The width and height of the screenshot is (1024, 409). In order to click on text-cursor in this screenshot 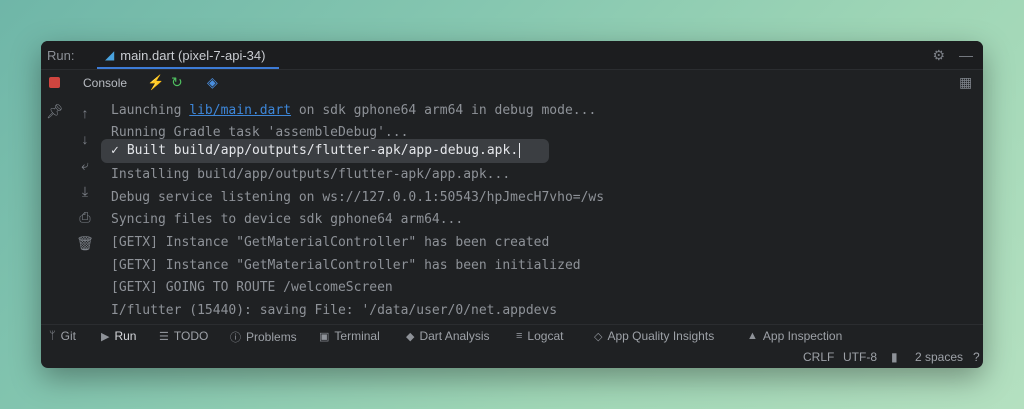, I will do `click(520, 150)`.